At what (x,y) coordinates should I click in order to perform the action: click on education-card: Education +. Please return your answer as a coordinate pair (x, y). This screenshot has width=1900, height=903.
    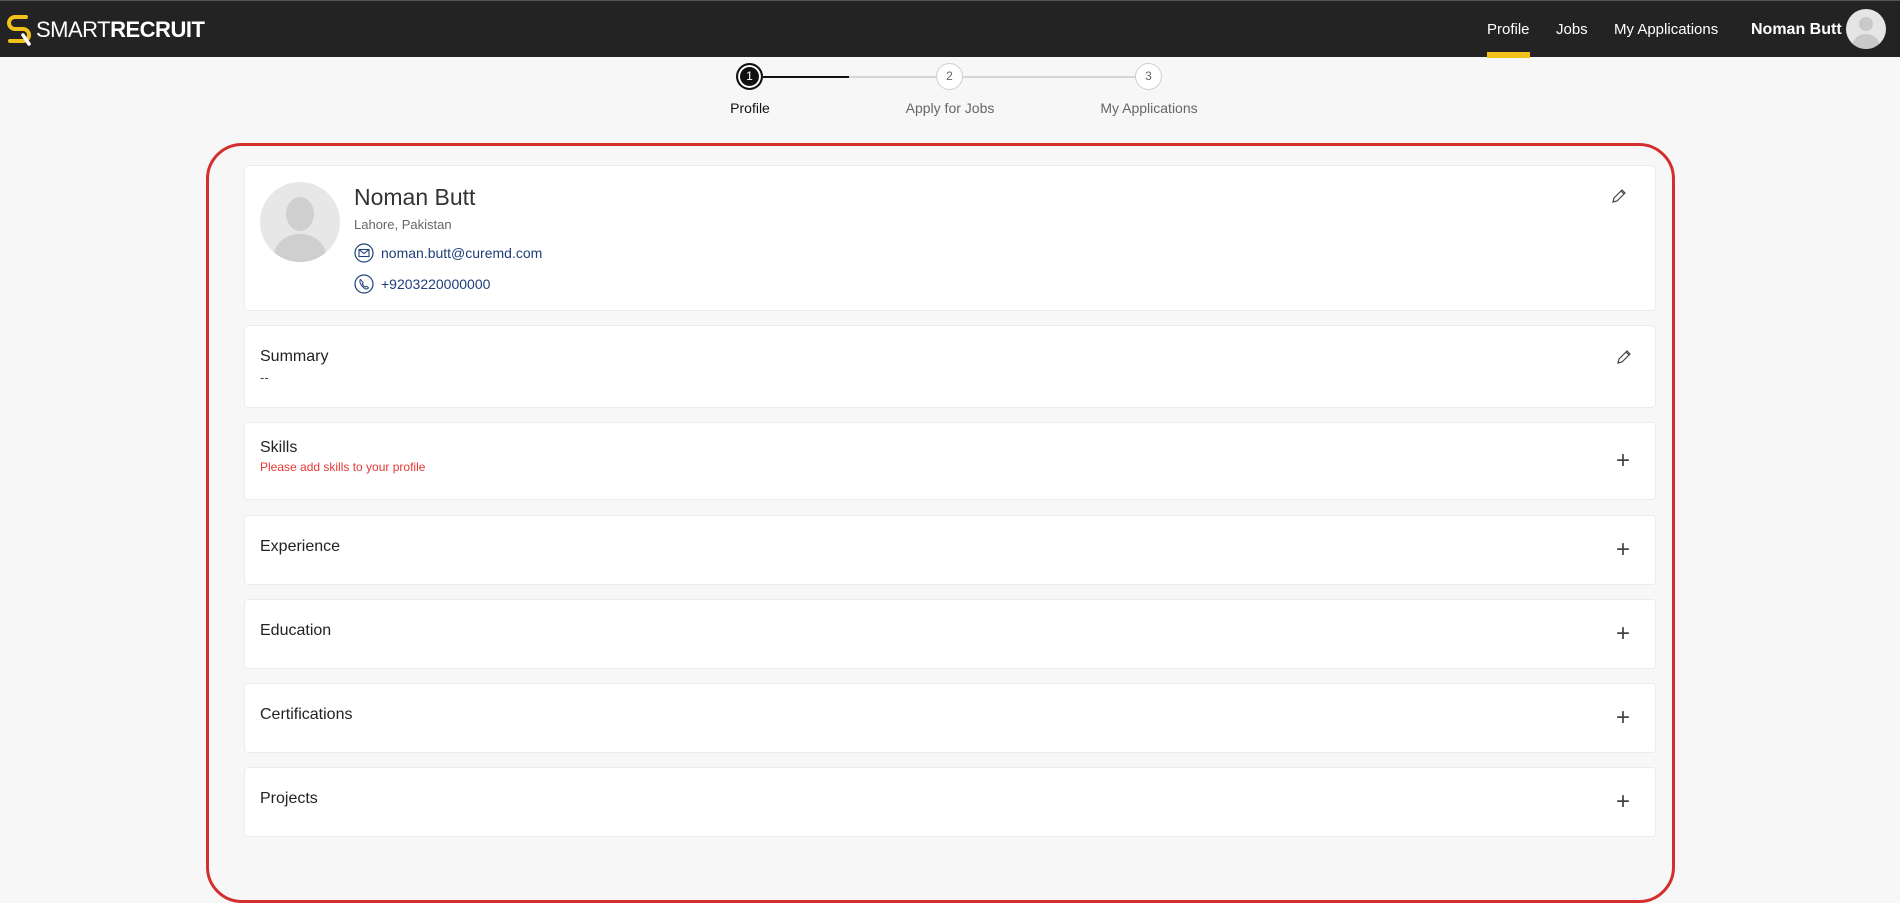
    Looking at the image, I should click on (950, 634).